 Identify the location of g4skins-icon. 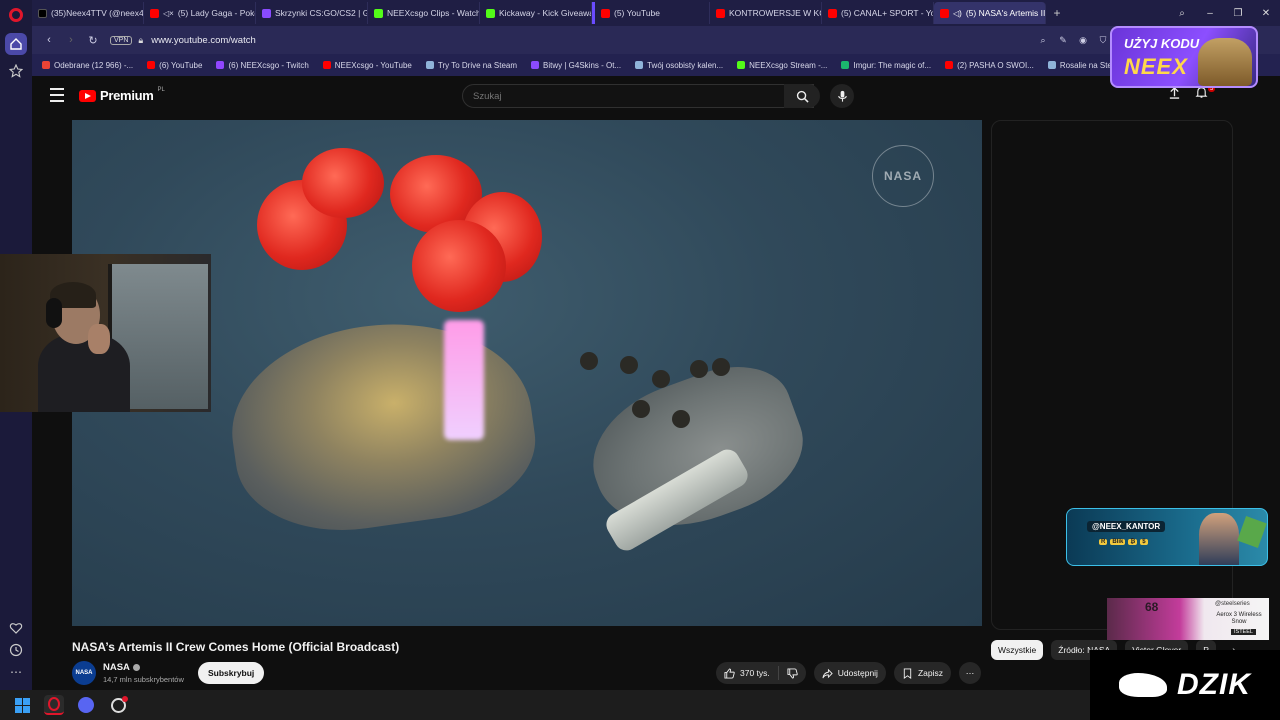
(535, 65).